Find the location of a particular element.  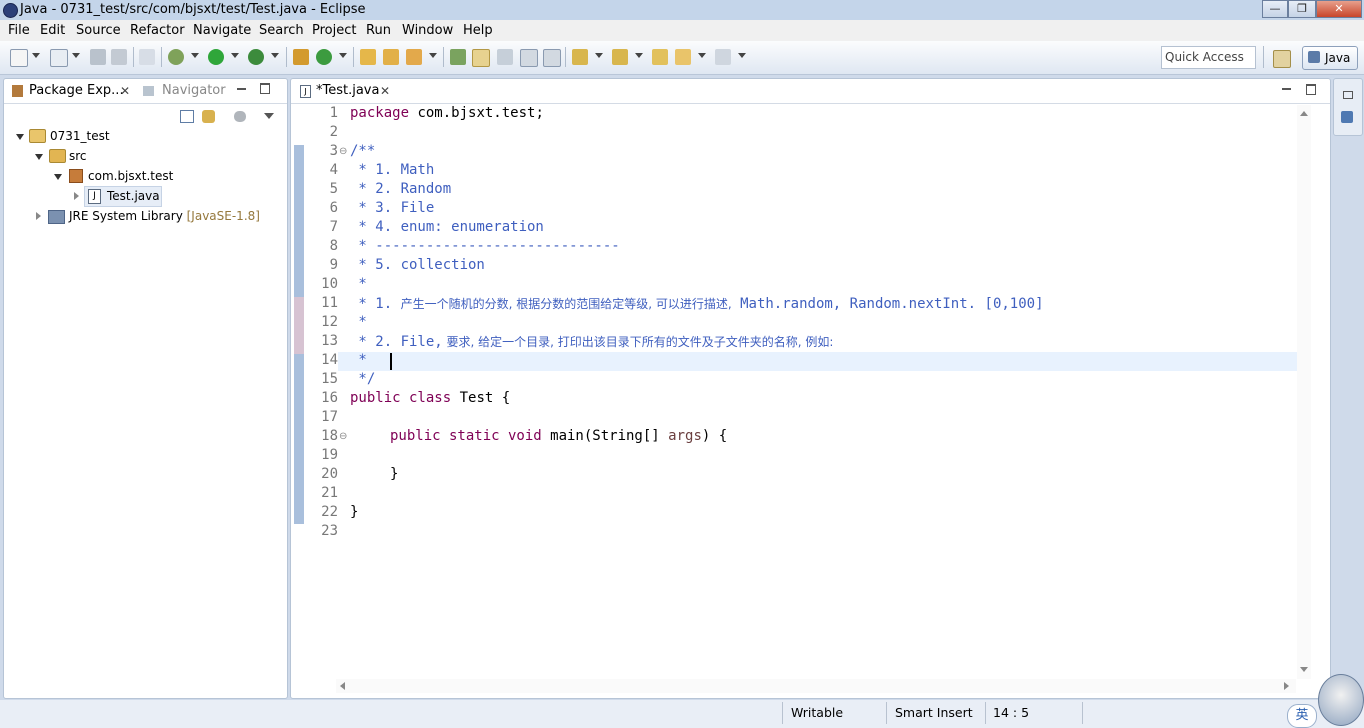

minimize-editor-icon is located at coordinates (1286, 89).